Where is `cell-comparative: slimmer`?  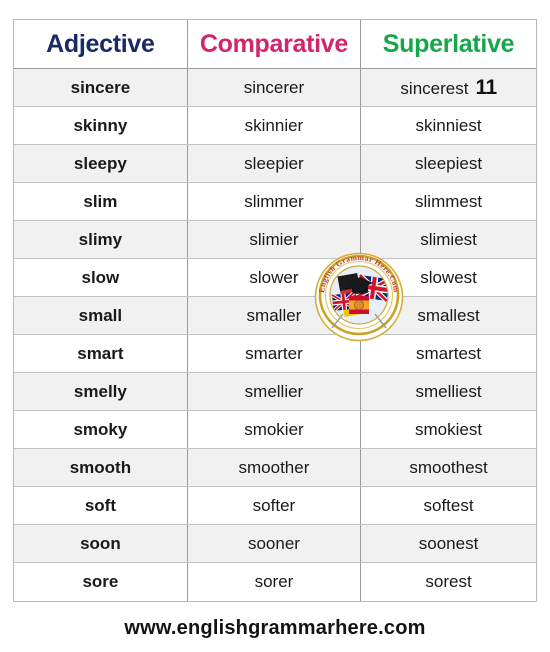
cell-comparative: slimmer is located at coordinates (274, 201).